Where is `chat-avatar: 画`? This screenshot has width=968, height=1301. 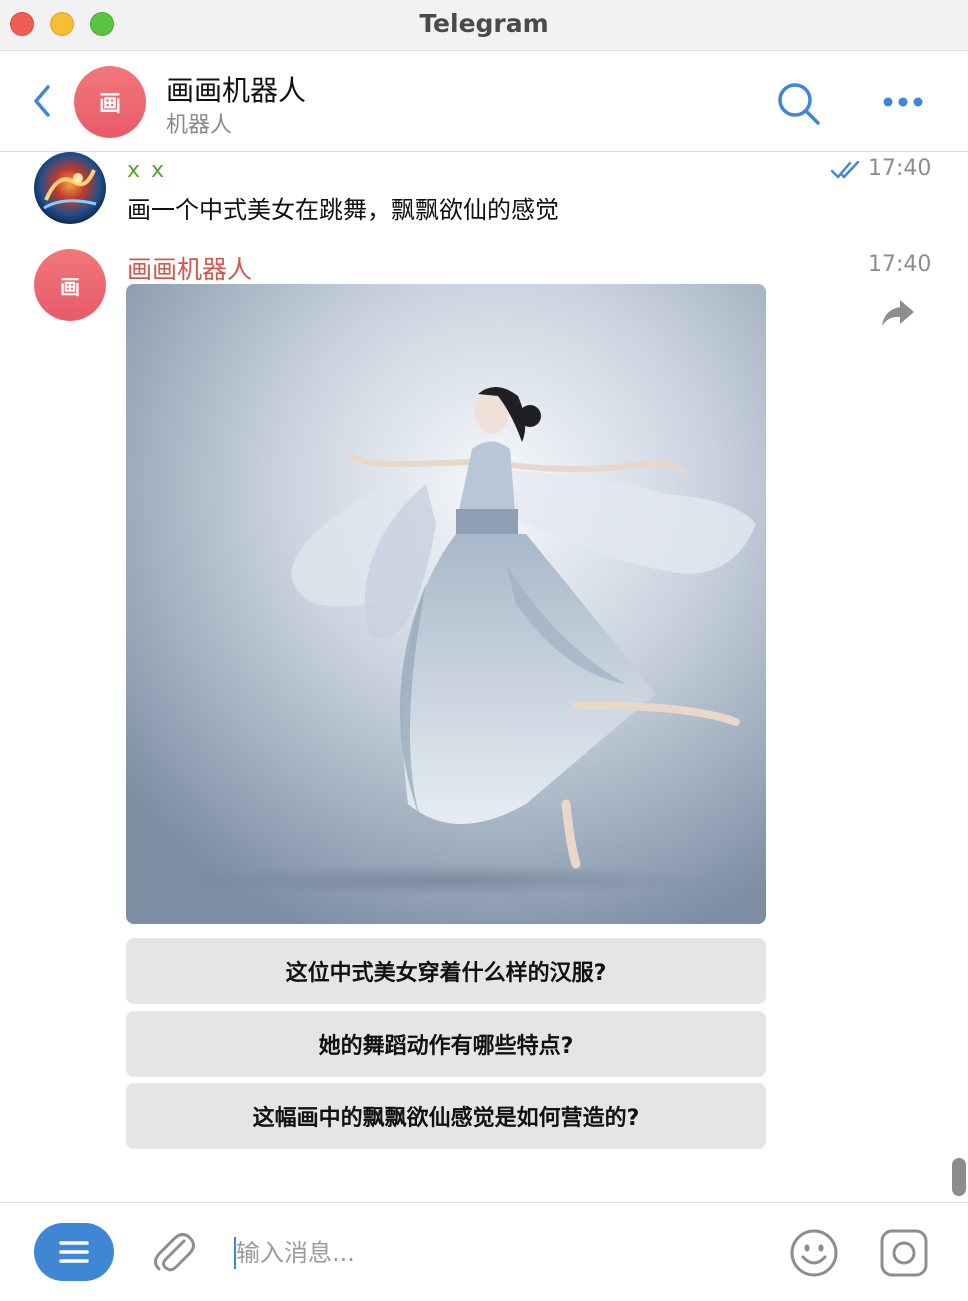
chat-avatar: 画 is located at coordinates (110, 102).